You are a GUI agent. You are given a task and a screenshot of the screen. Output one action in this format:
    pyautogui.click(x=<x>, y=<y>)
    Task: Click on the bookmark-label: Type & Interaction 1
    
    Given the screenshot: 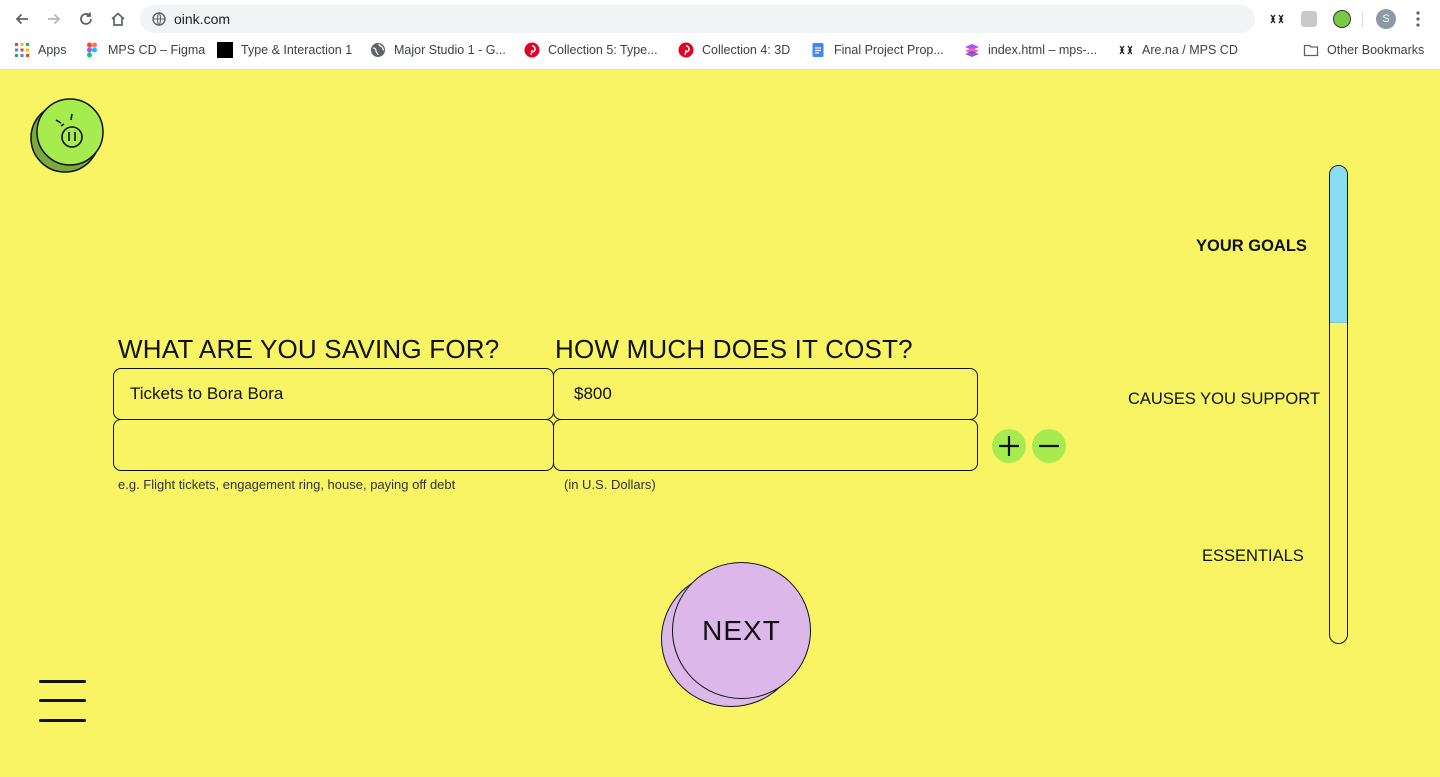 What is the action you would take?
    pyautogui.click(x=297, y=50)
    